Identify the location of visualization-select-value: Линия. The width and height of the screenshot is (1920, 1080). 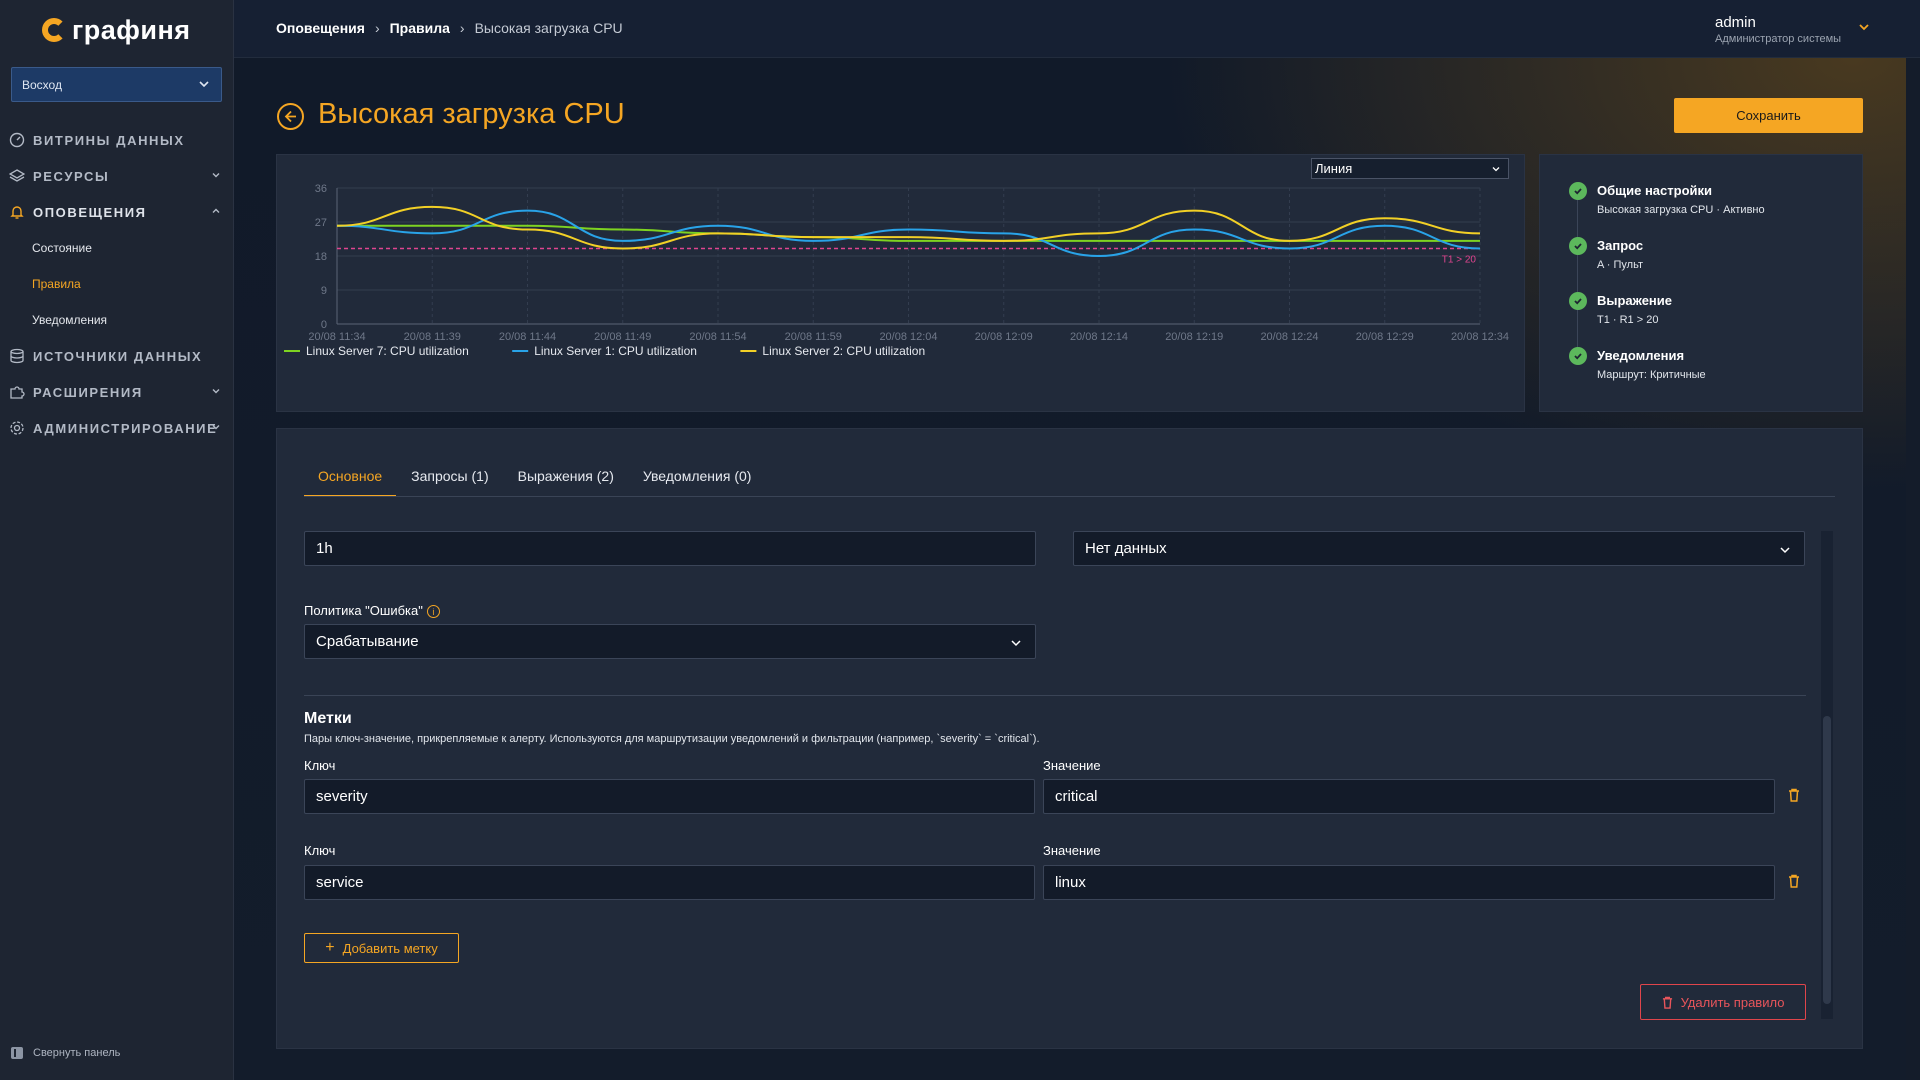
(1334, 168).